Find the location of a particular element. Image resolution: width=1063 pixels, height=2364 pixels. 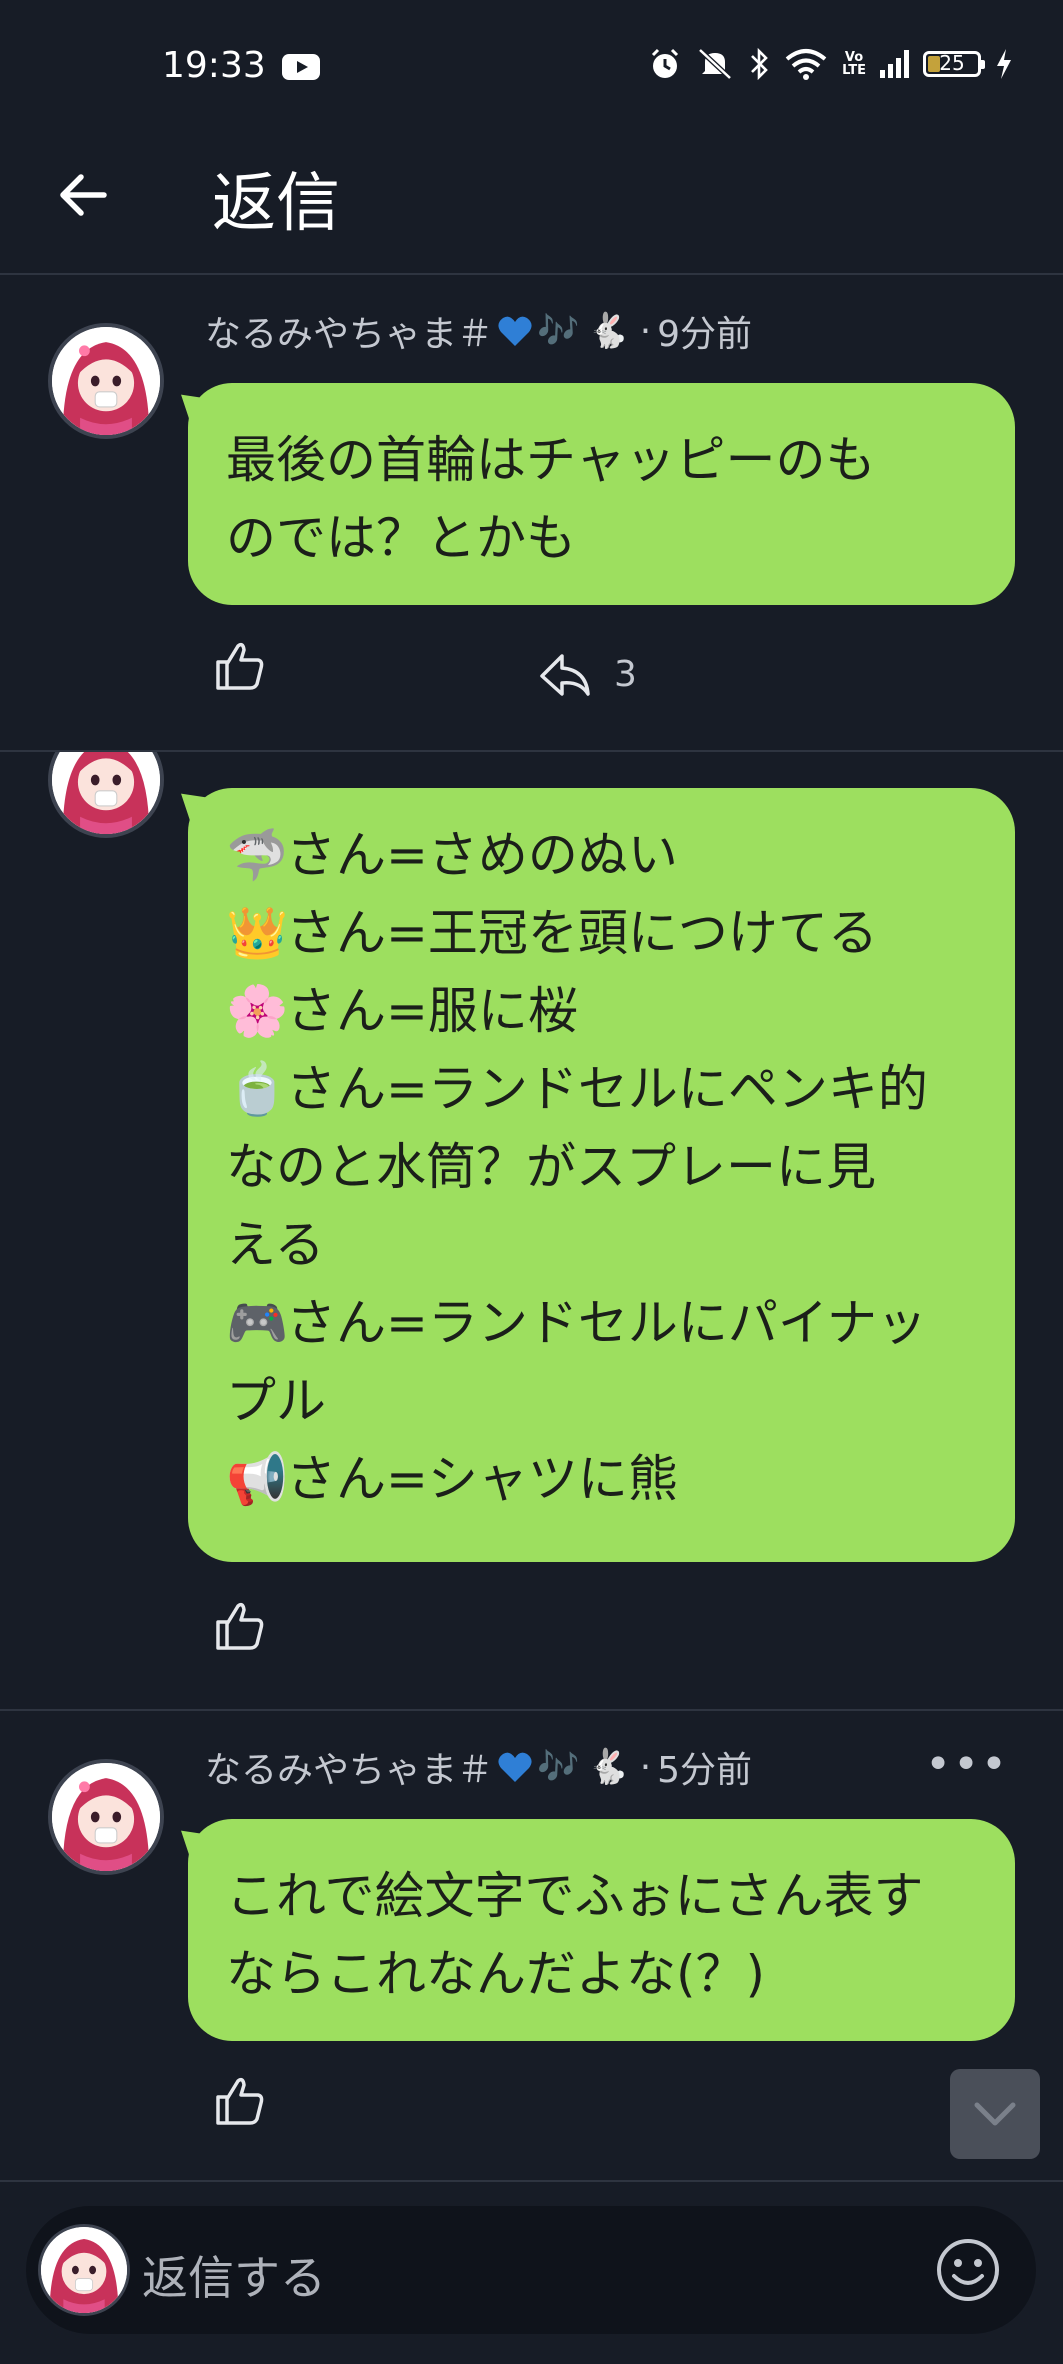

crown-emoji: 👑 is located at coordinates (257, 933).